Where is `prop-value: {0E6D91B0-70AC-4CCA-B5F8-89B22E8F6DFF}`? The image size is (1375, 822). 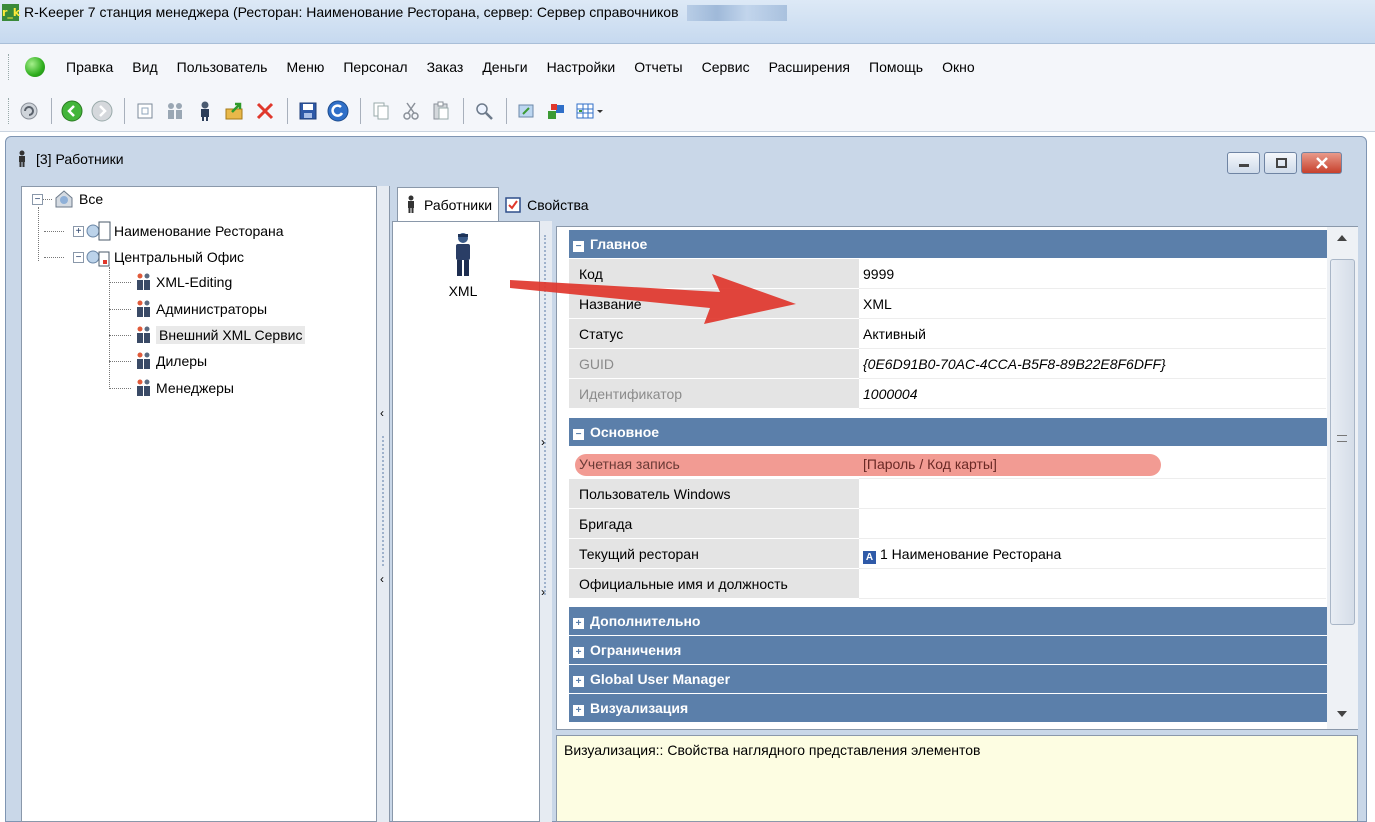
prop-value: {0E6D91B0-70AC-4CCA-B5F8-89B22E8F6DFF} is located at coordinates (1092, 364).